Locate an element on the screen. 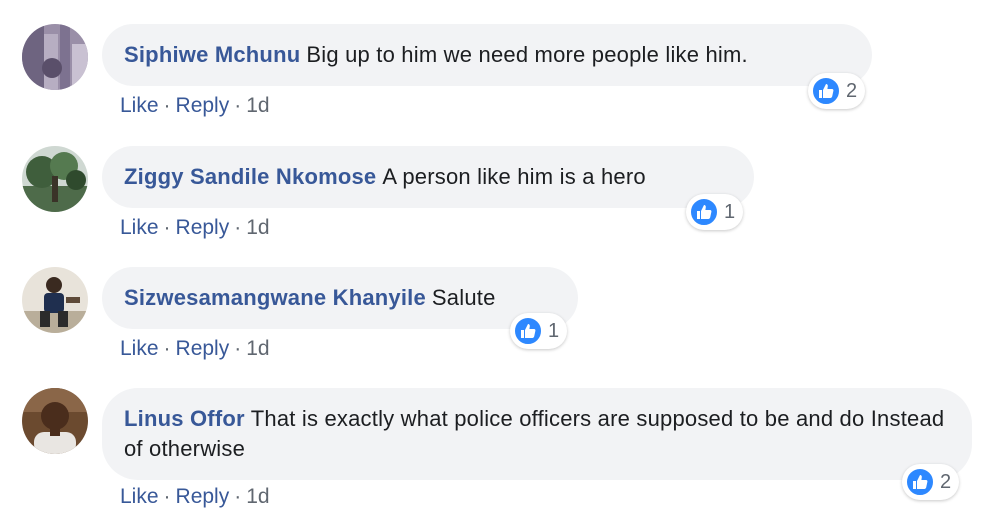  comment-author: Ziggy Sandile Nkomose is located at coordinates (250, 176).